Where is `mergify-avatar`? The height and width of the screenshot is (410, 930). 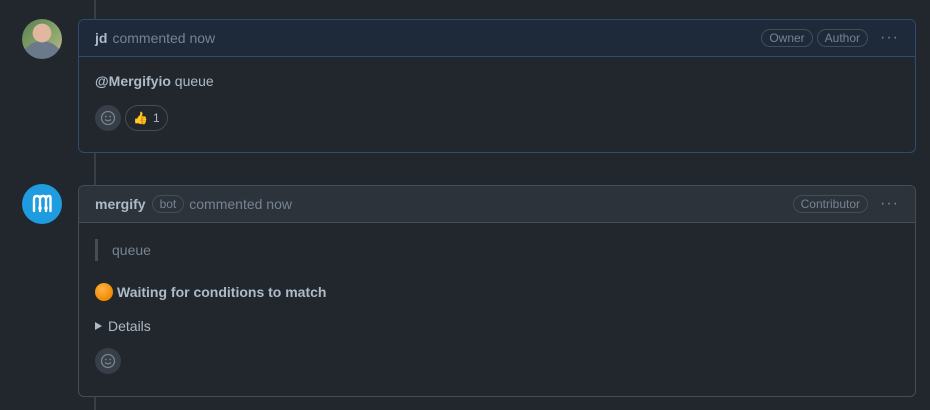
mergify-avatar is located at coordinates (42, 204).